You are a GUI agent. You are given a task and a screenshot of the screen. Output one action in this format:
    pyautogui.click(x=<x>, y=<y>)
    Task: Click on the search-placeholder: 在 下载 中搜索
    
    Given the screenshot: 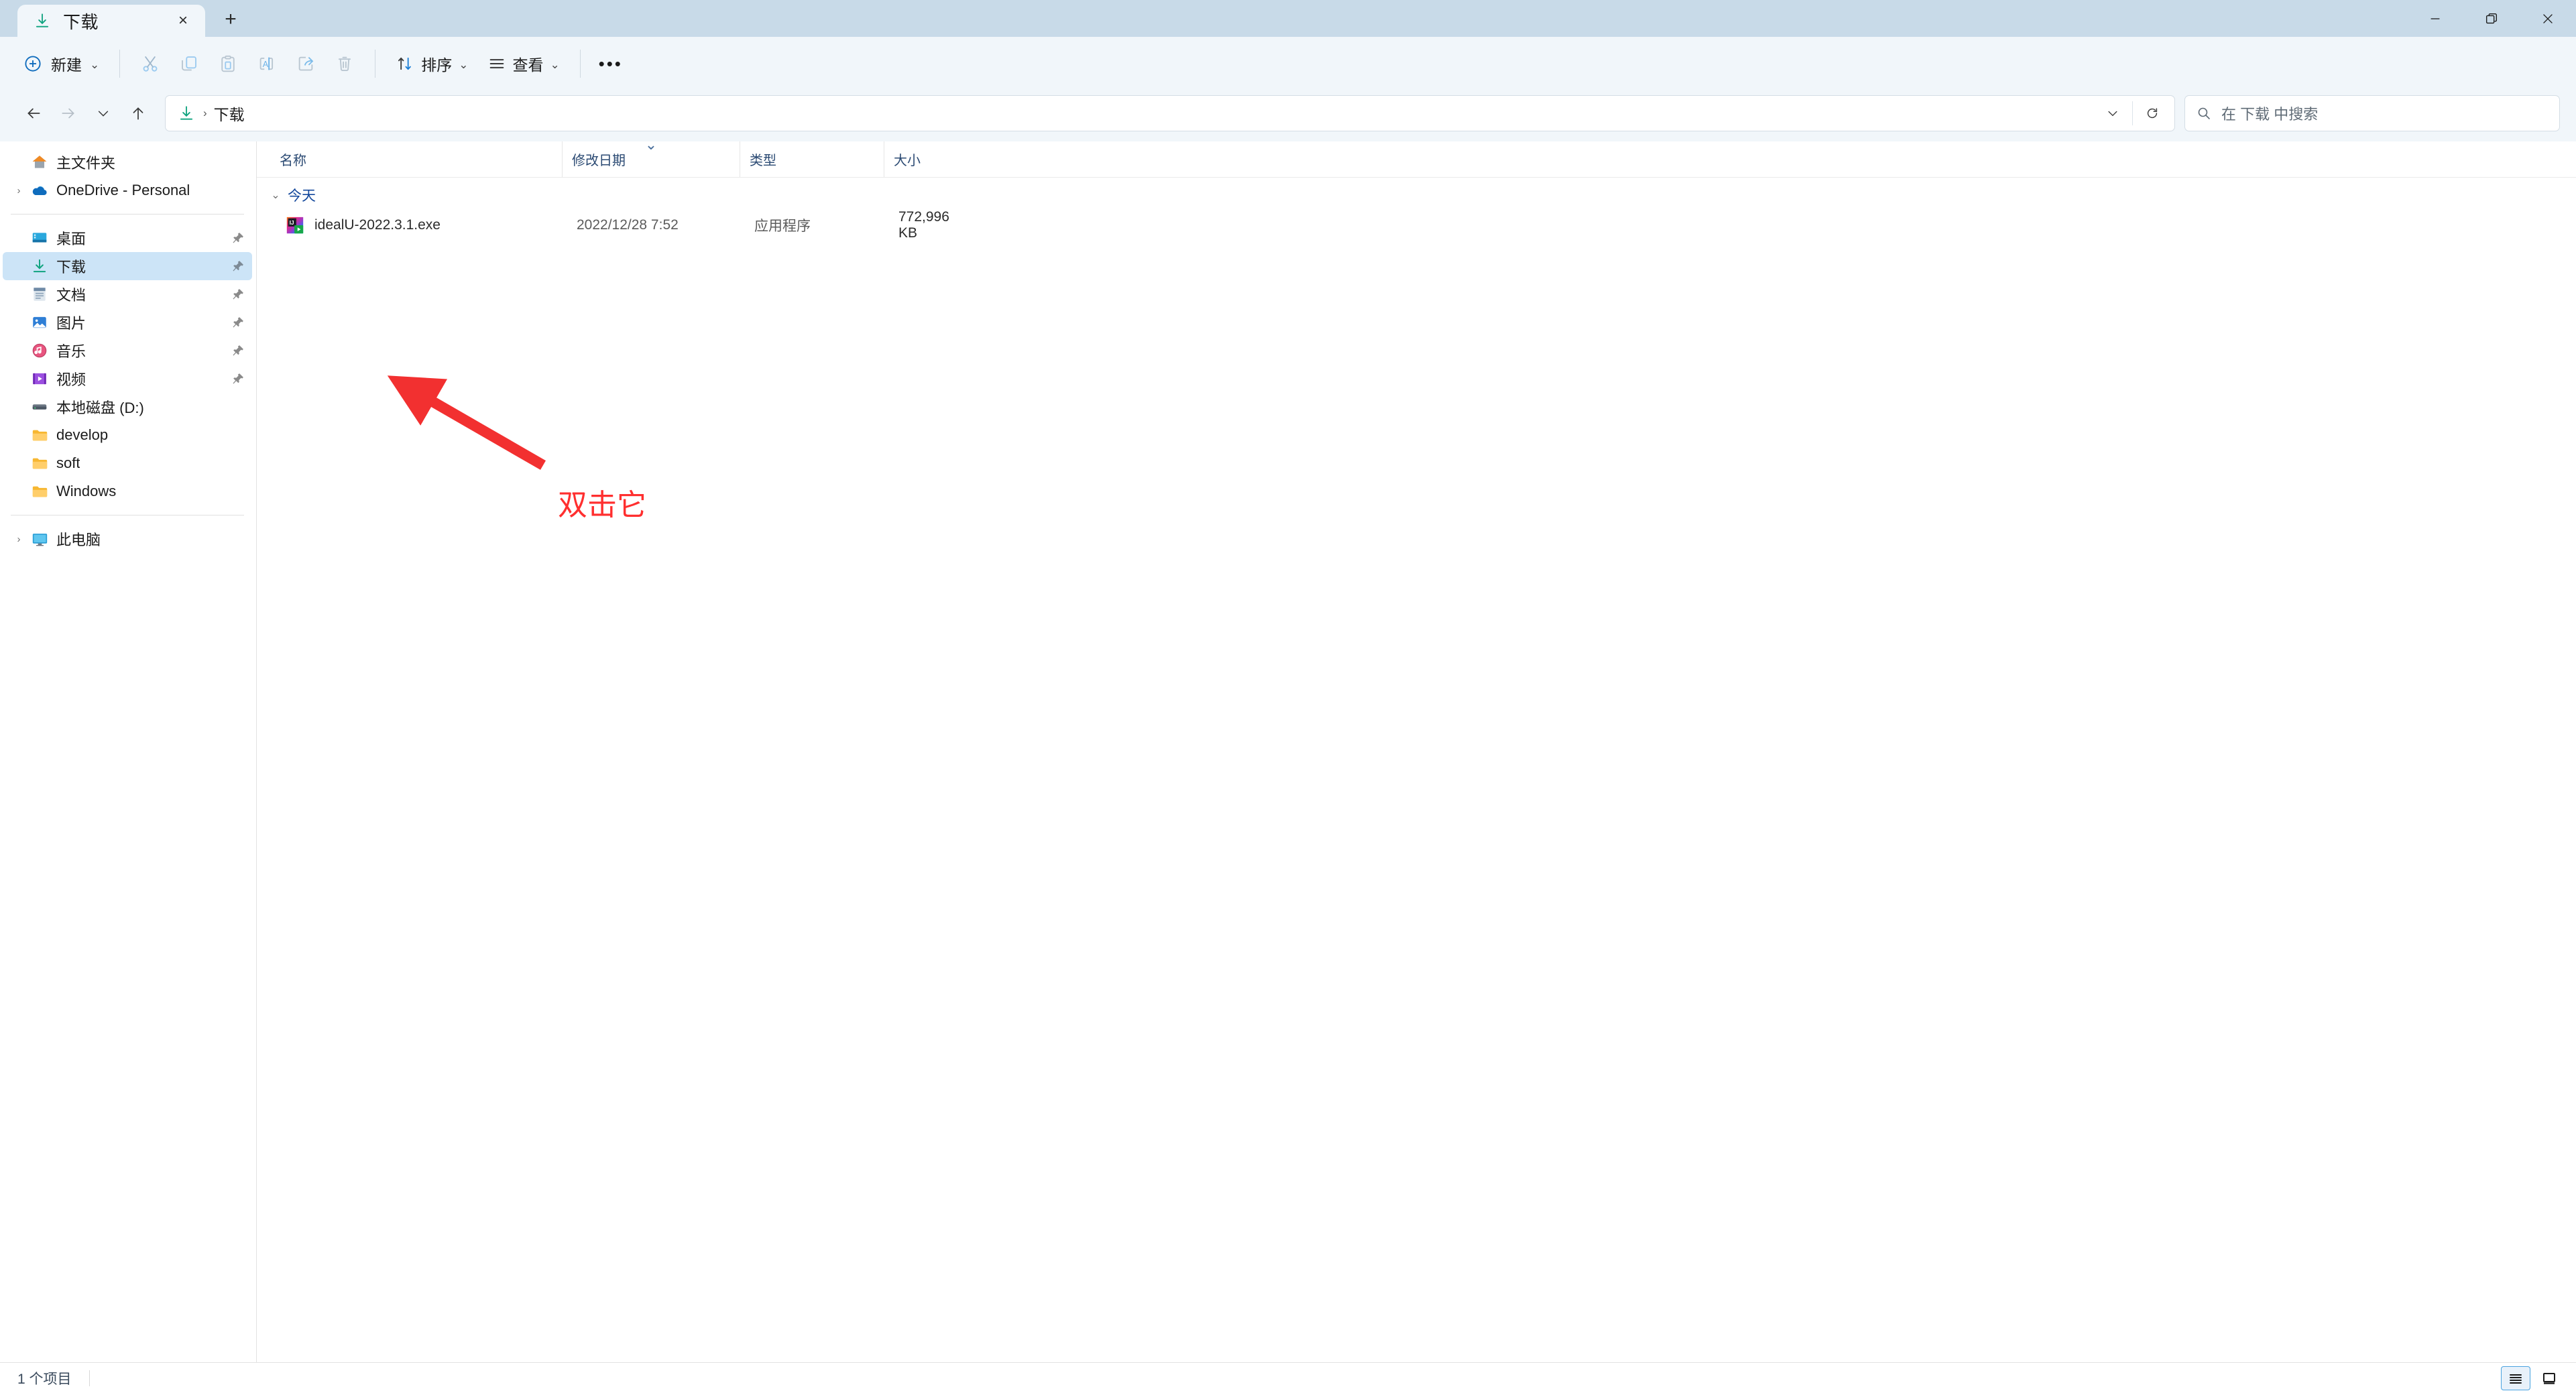 What is the action you would take?
    pyautogui.click(x=2270, y=114)
    